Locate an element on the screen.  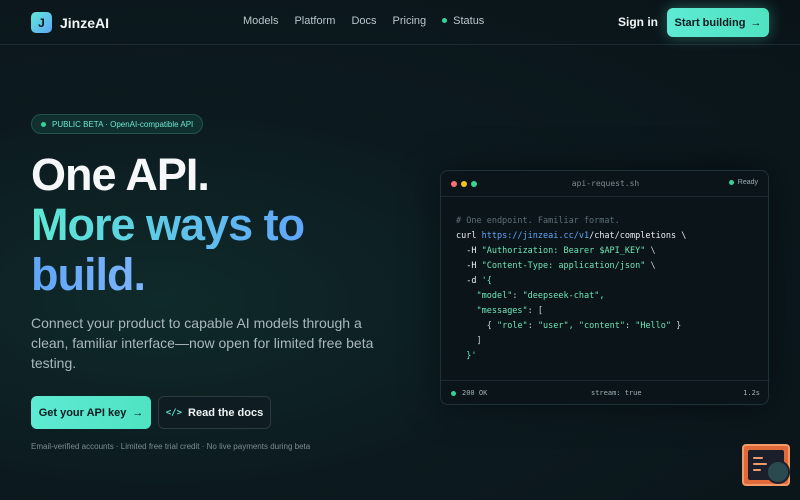
get-api-key-label: Get your API key is located at coordinates (82, 412).